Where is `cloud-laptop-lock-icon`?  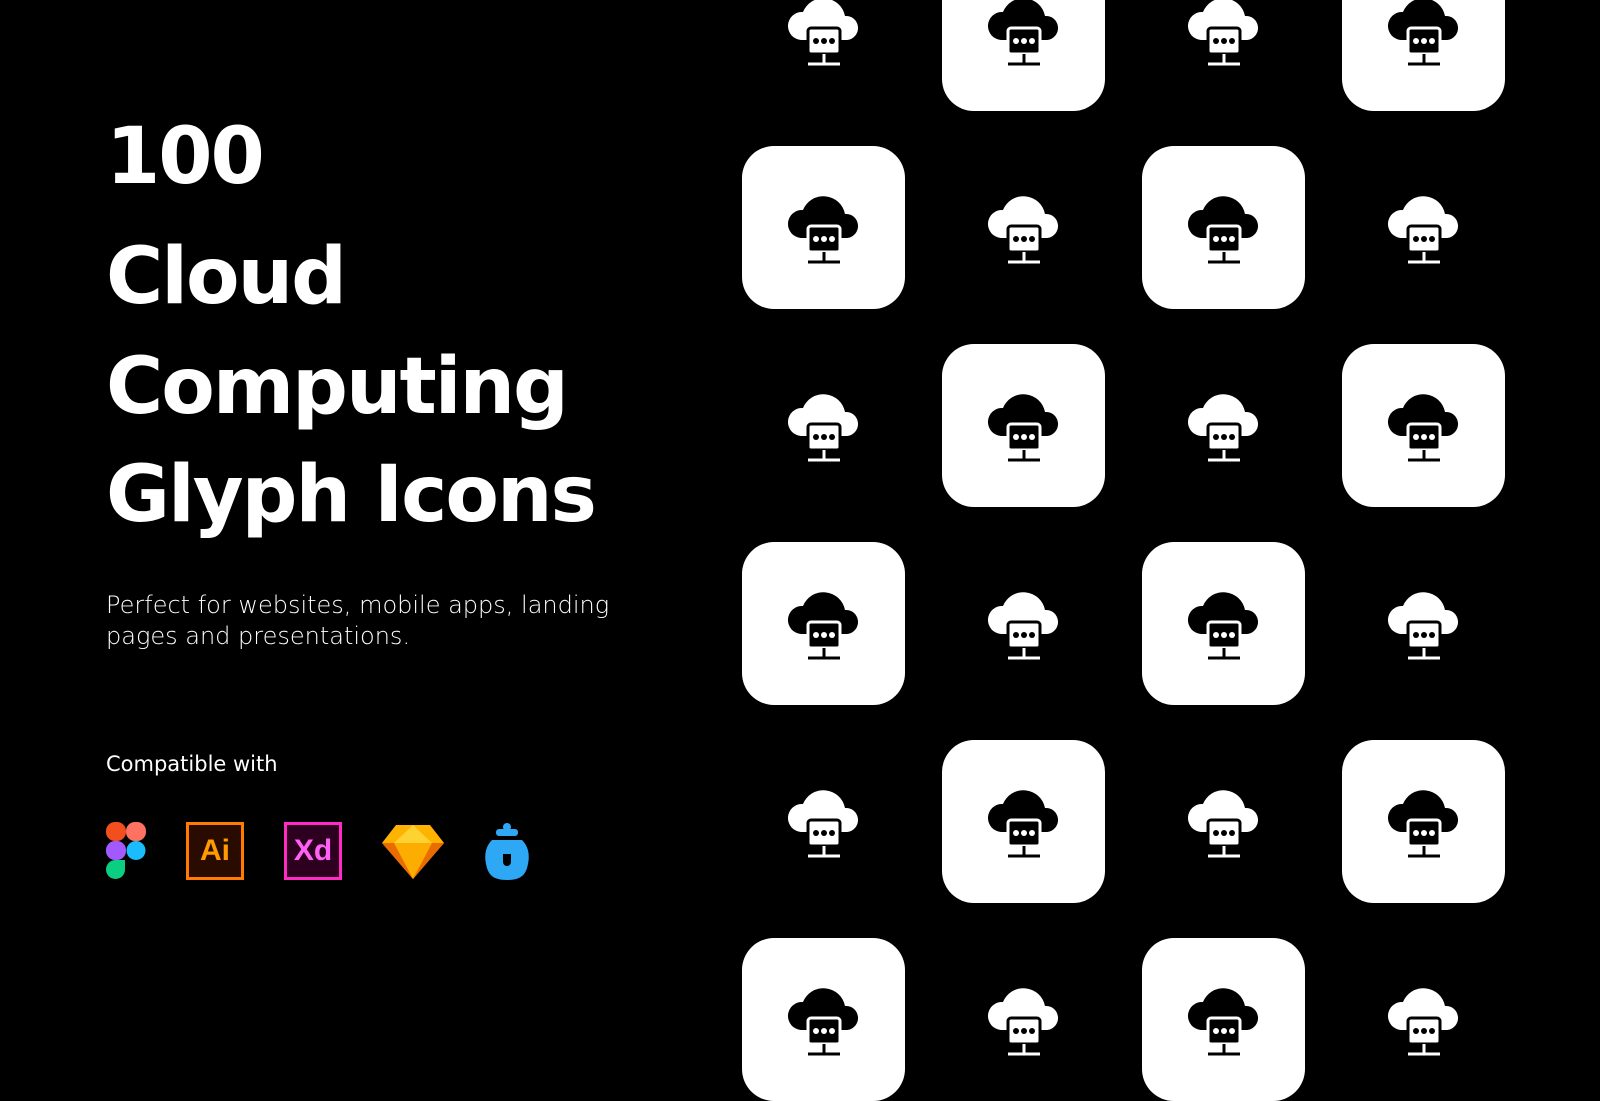 cloud-laptop-lock-icon is located at coordinates (1022, 32).